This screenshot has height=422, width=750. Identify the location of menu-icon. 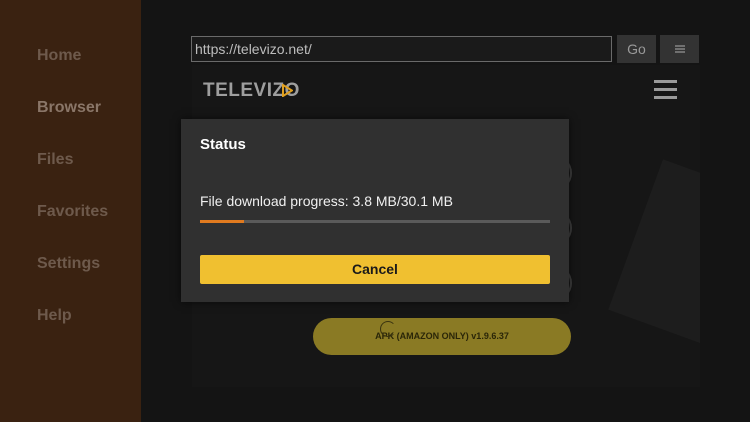
(679, 49).